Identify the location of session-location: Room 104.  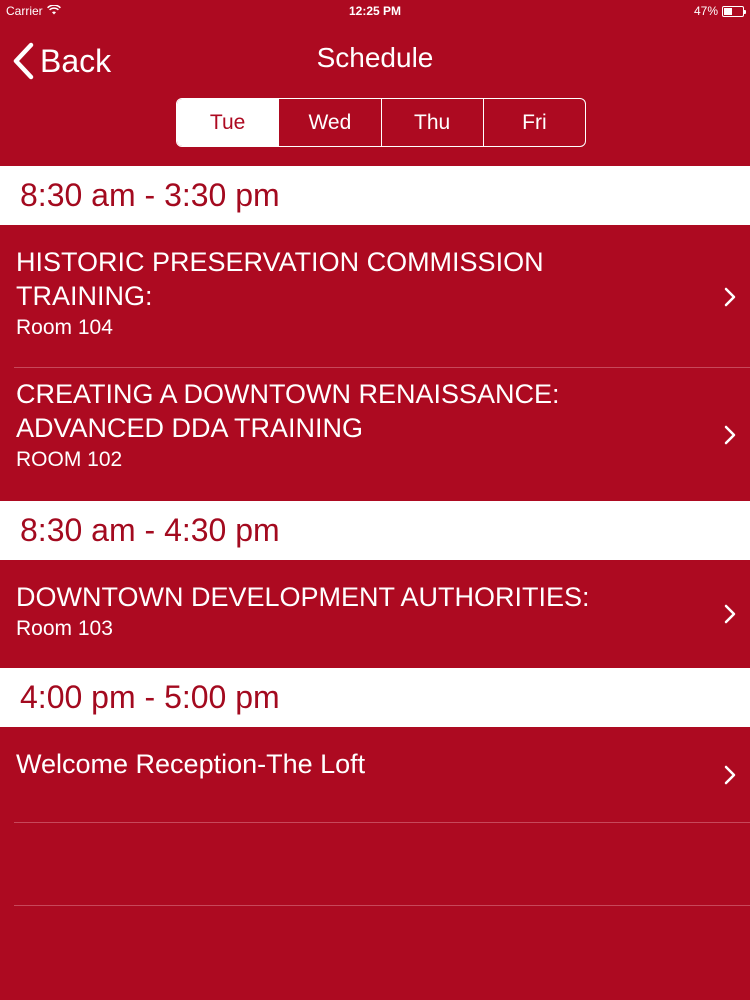
(64, 327).